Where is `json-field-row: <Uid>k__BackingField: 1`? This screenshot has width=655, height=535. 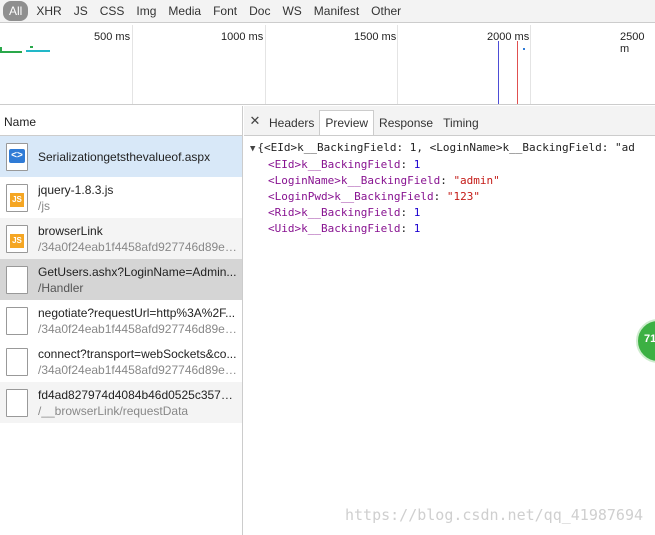 json-field-row: <Uid>k__BackingField: 1 is located at coordinates (344, 228).